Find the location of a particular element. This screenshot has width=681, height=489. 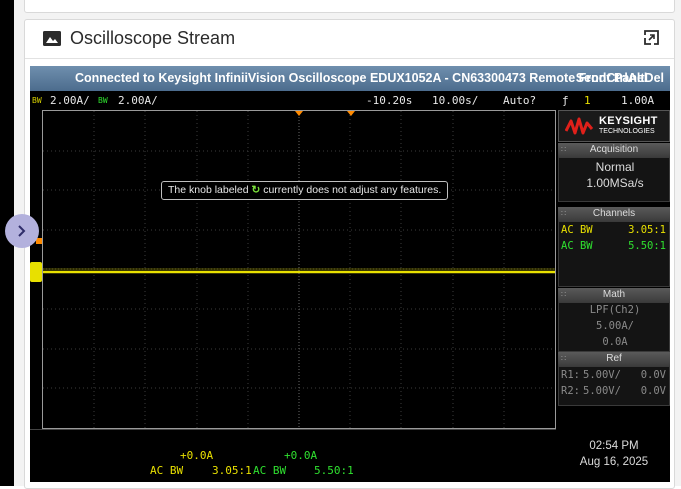

math-scale: 5.00A/ is located at coordinates (615, 326).